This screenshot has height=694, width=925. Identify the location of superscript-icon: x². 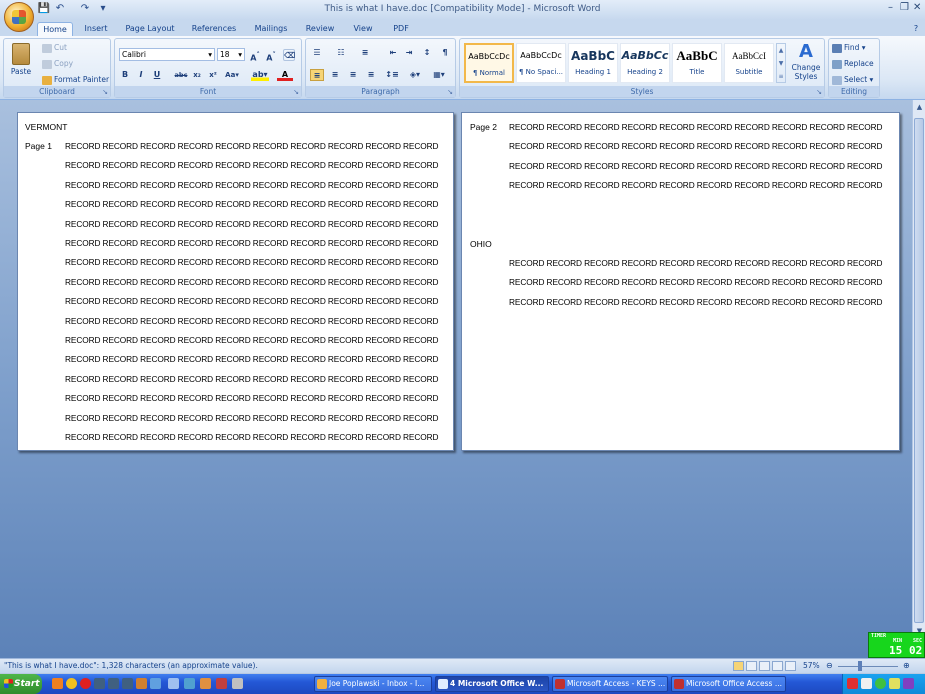
(213, 75).